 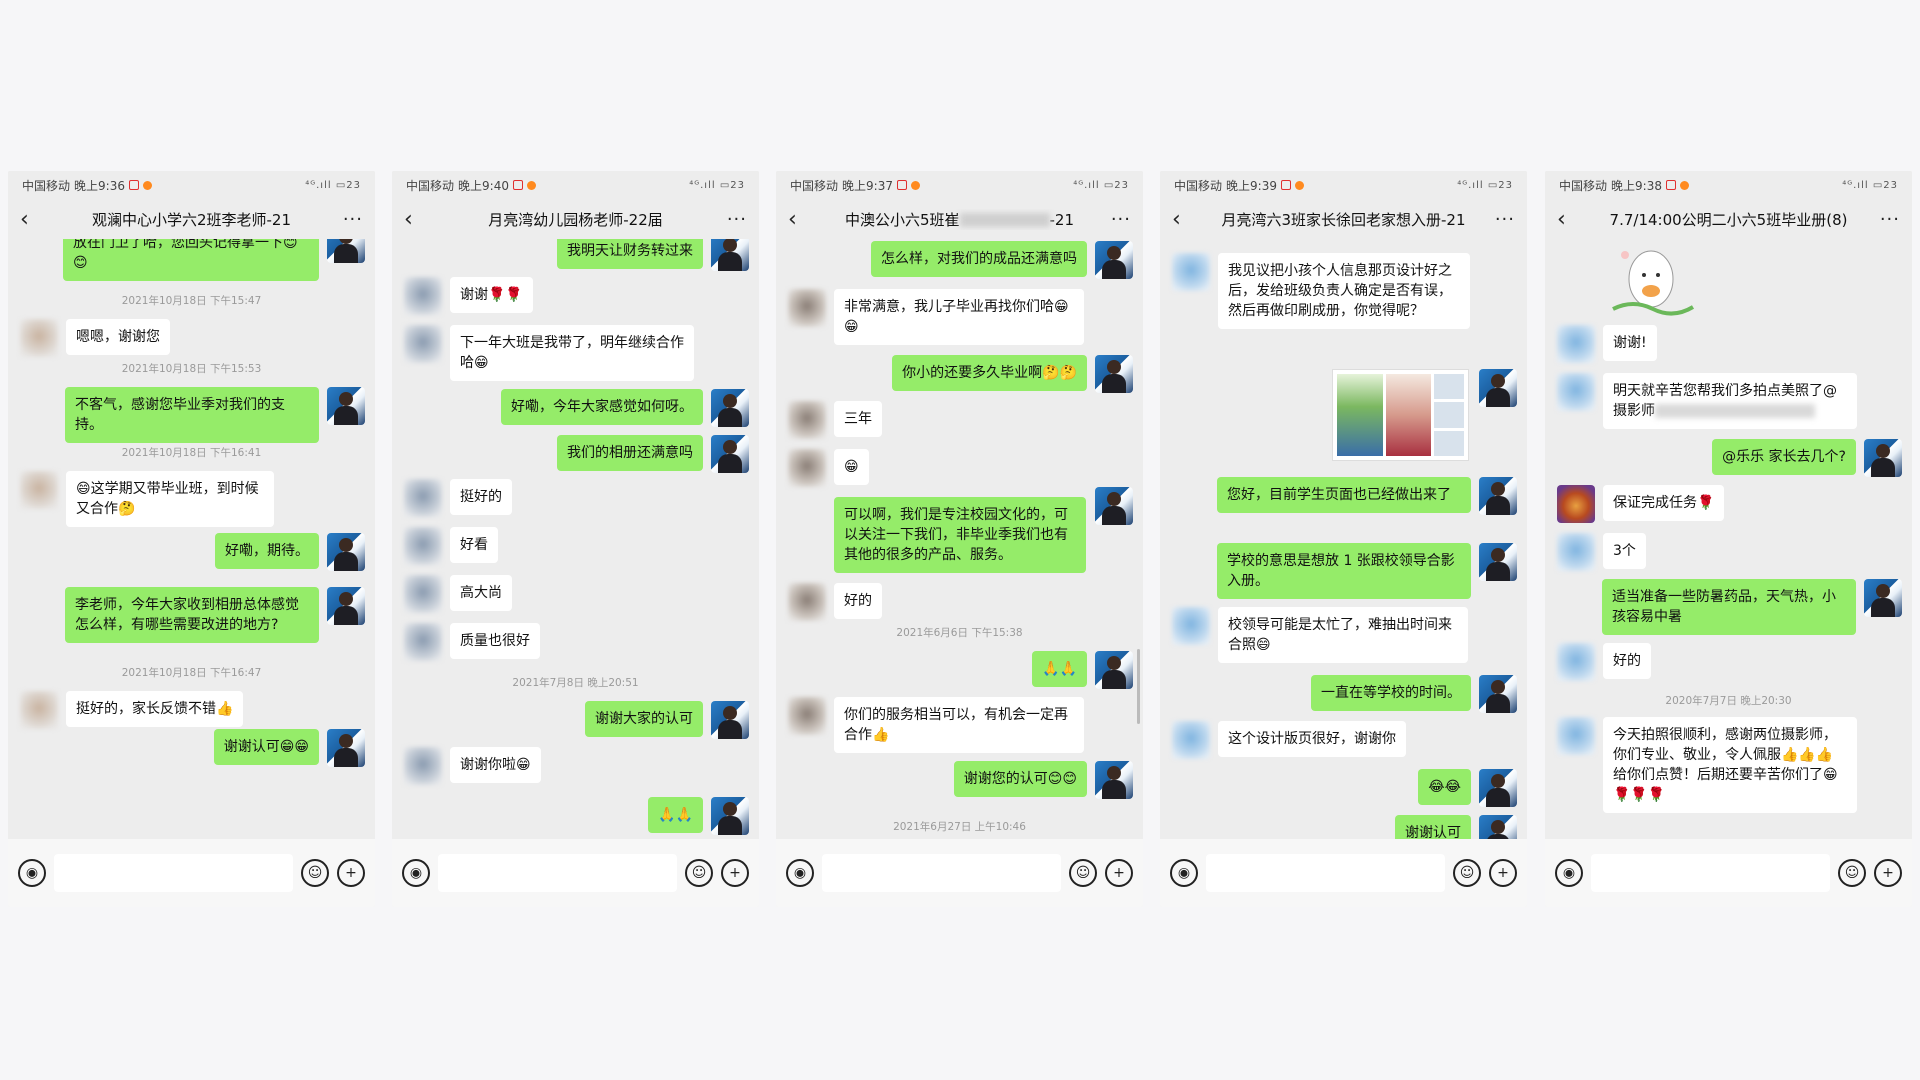 I want to click on message-bubble: 谢谢认可, so click(x=1433, y=827).